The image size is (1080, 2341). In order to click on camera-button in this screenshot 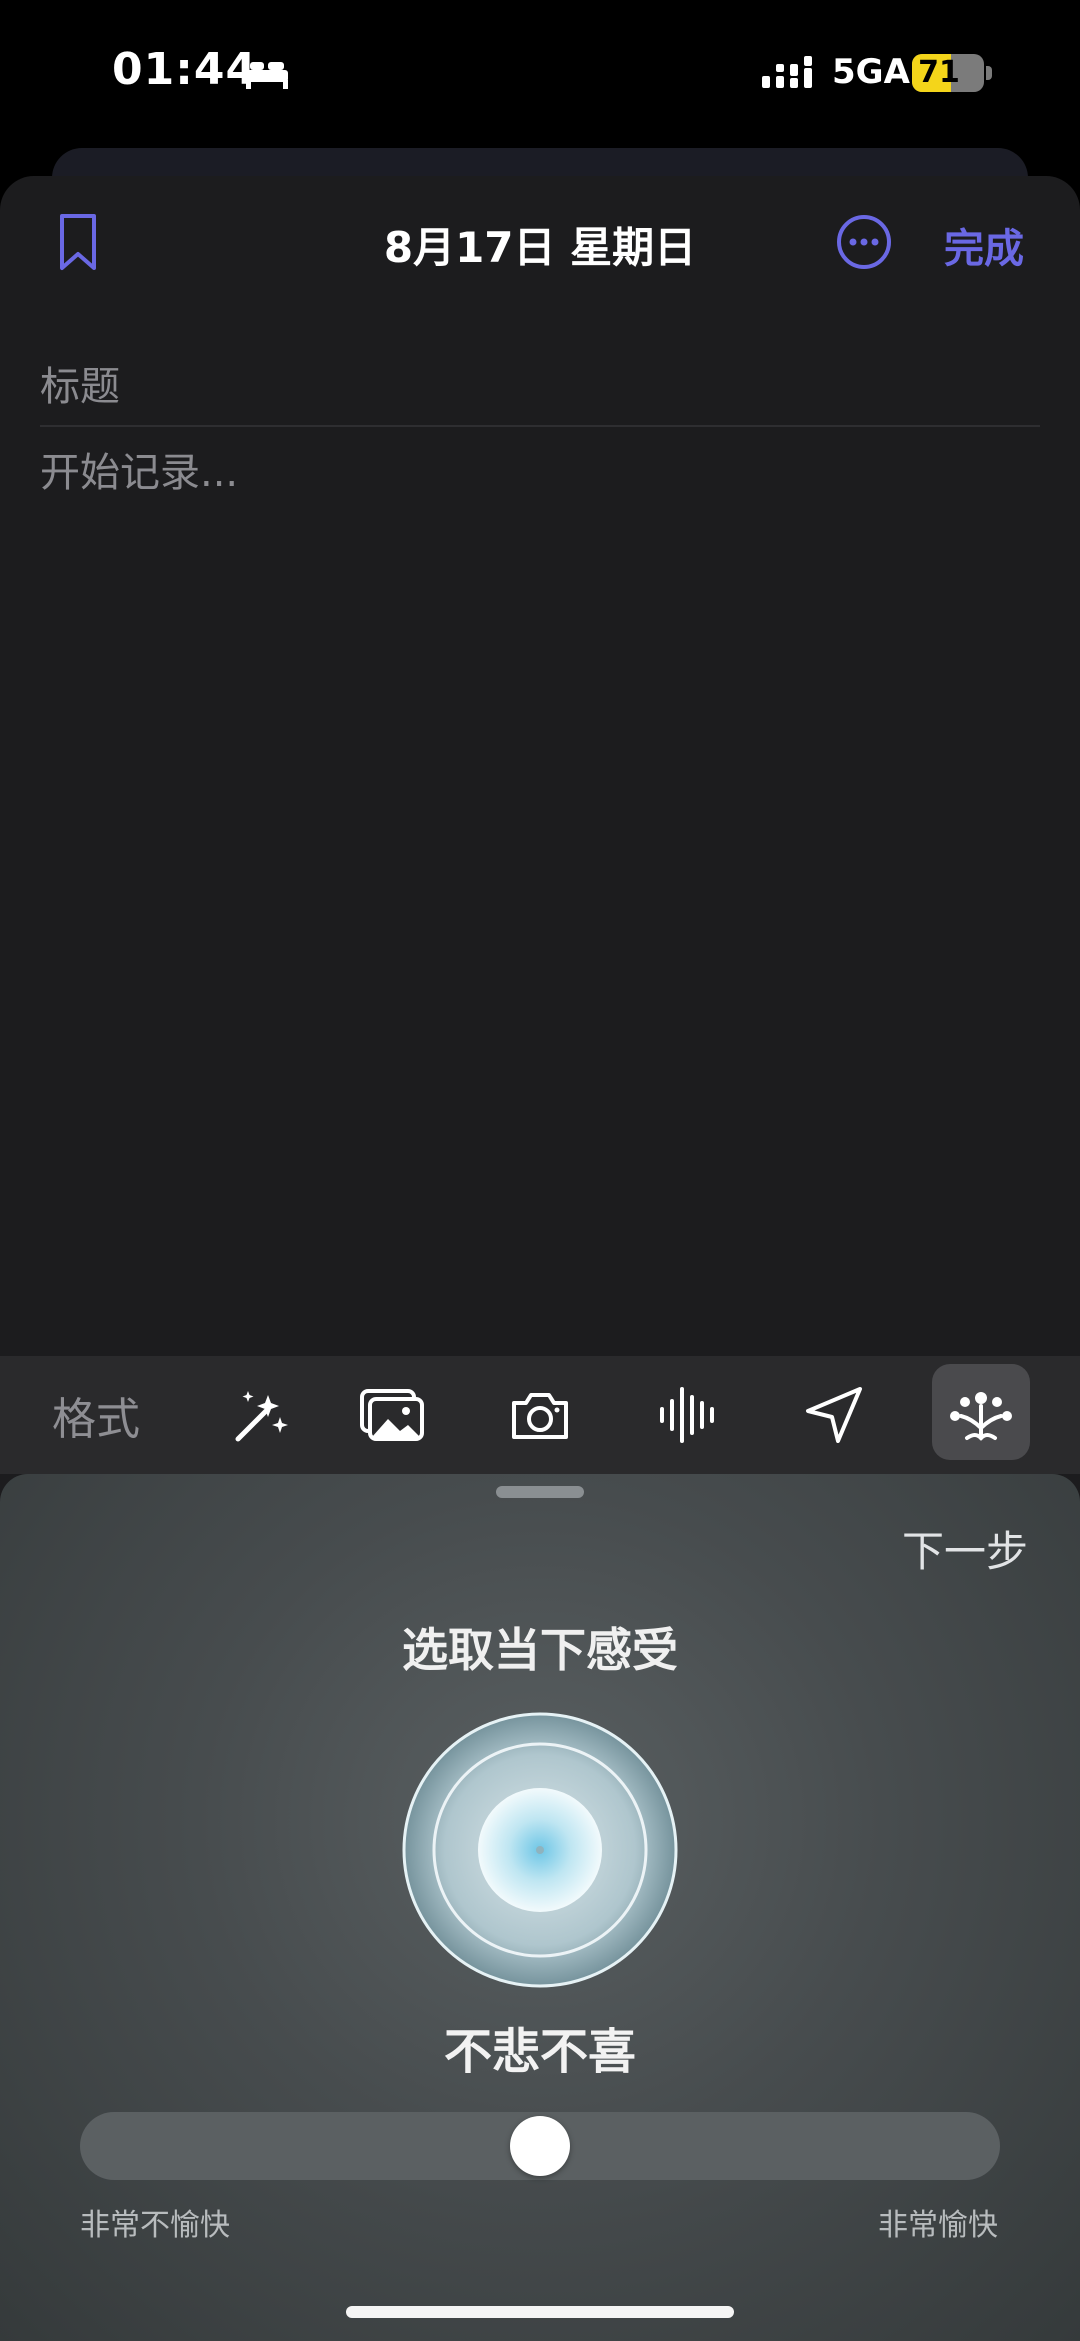, I will do `click(540, 1415)`.